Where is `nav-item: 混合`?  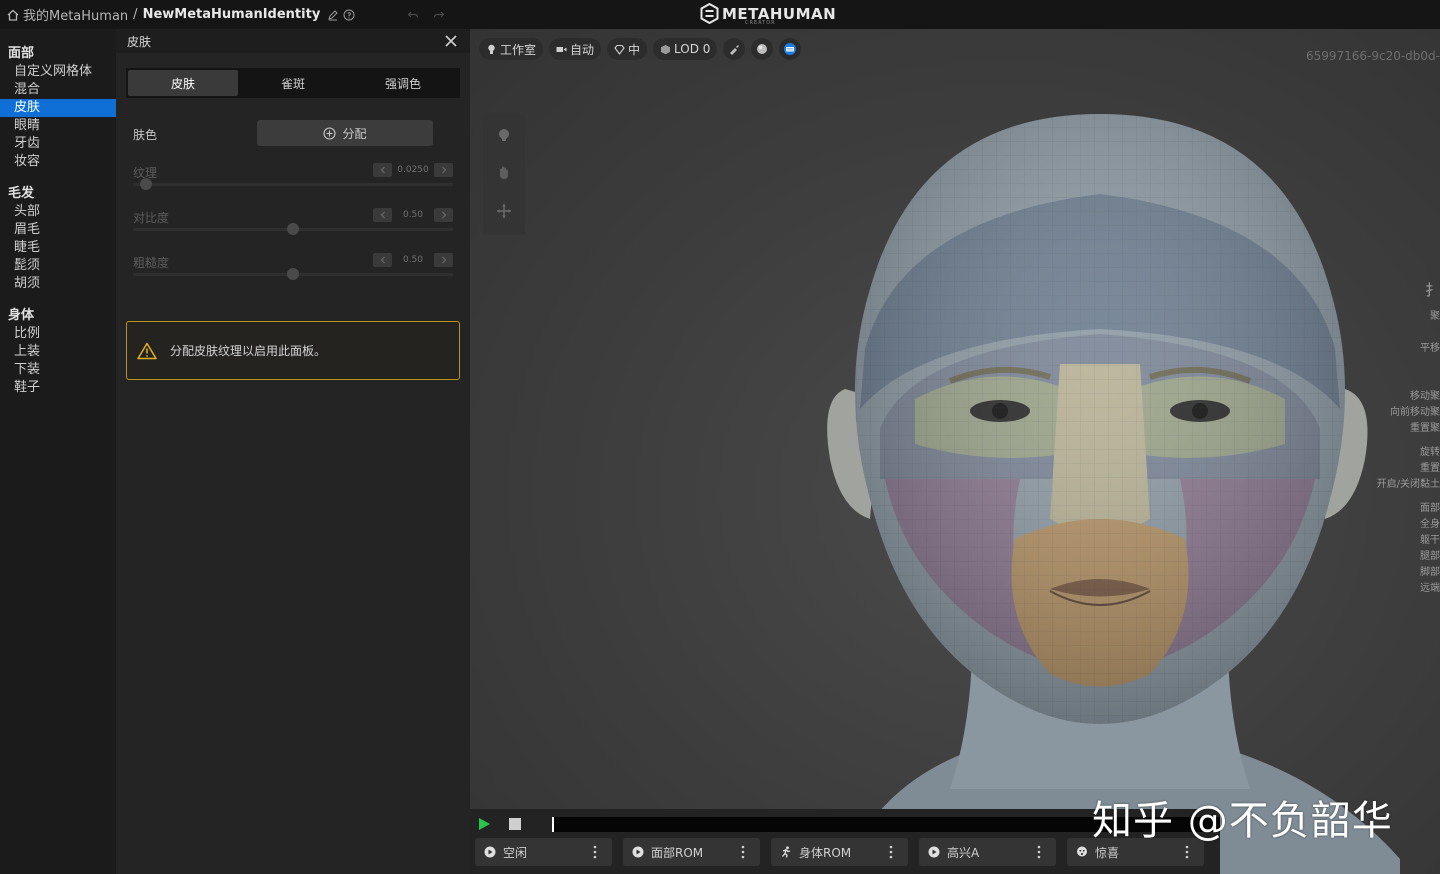 nav-item: 混合 is located at coordinates (58, 90).